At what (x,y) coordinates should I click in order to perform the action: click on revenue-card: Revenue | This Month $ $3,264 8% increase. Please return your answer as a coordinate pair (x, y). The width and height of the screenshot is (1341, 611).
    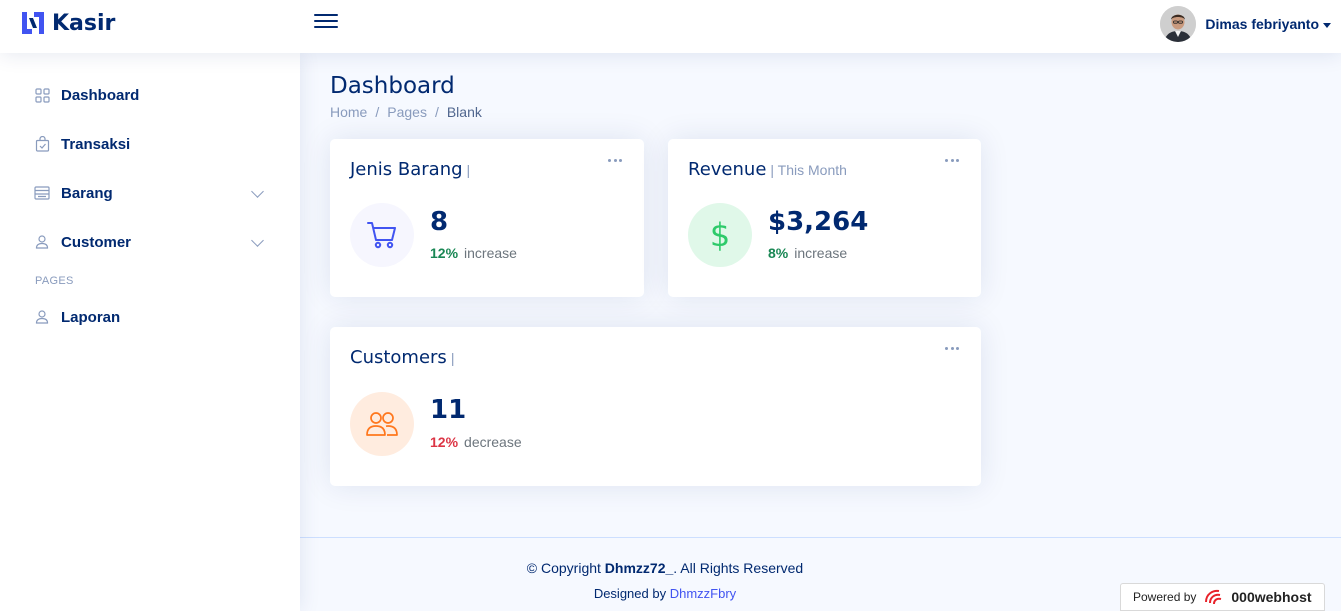
    Looking at the image, I should click on (824, 218).